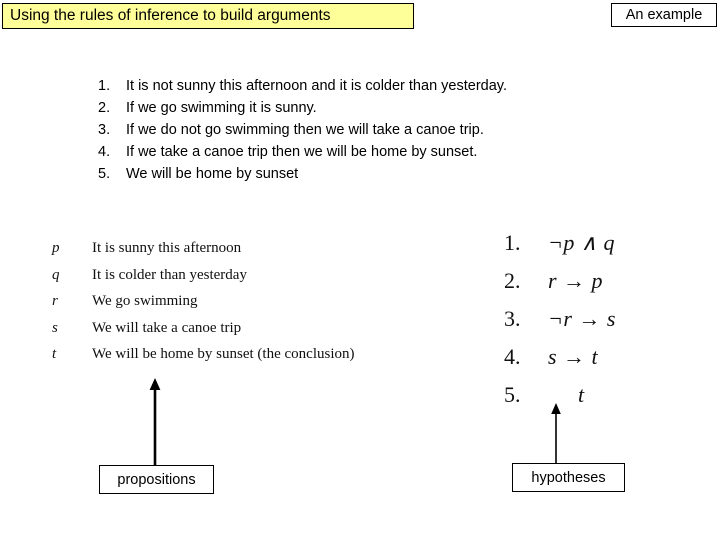  Describe the element at coordinates (169, 274) in the screenshot. I see `proposition-description: It is colder than yesterday` at that location.